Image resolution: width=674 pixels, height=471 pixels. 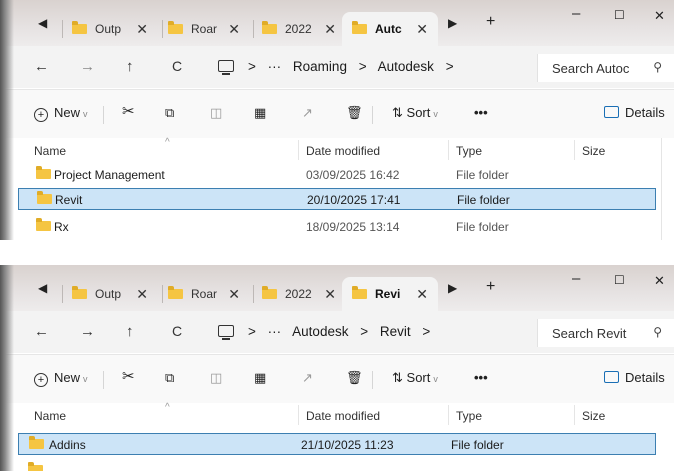 What do you see at coordinates (395, 331) in the screenshot?
I see `breadcrumb-item: Revit` at bounding box center [395, 331].